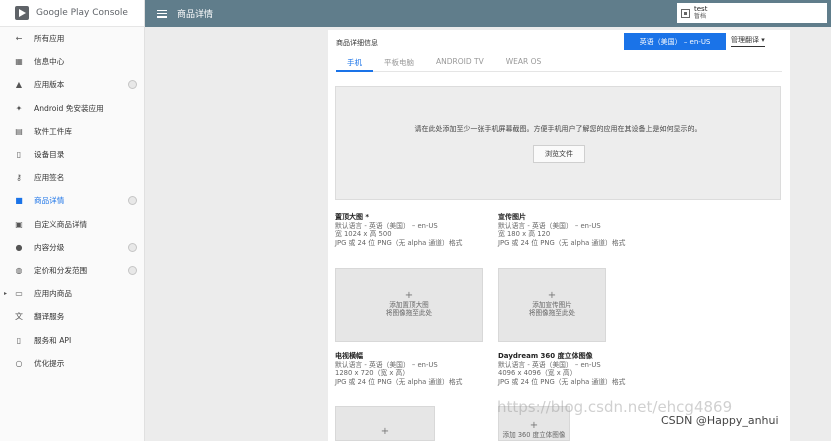 The image size is (831, 441). I want to click on sidebar-item-label: 优化提示, so click(49, 363).